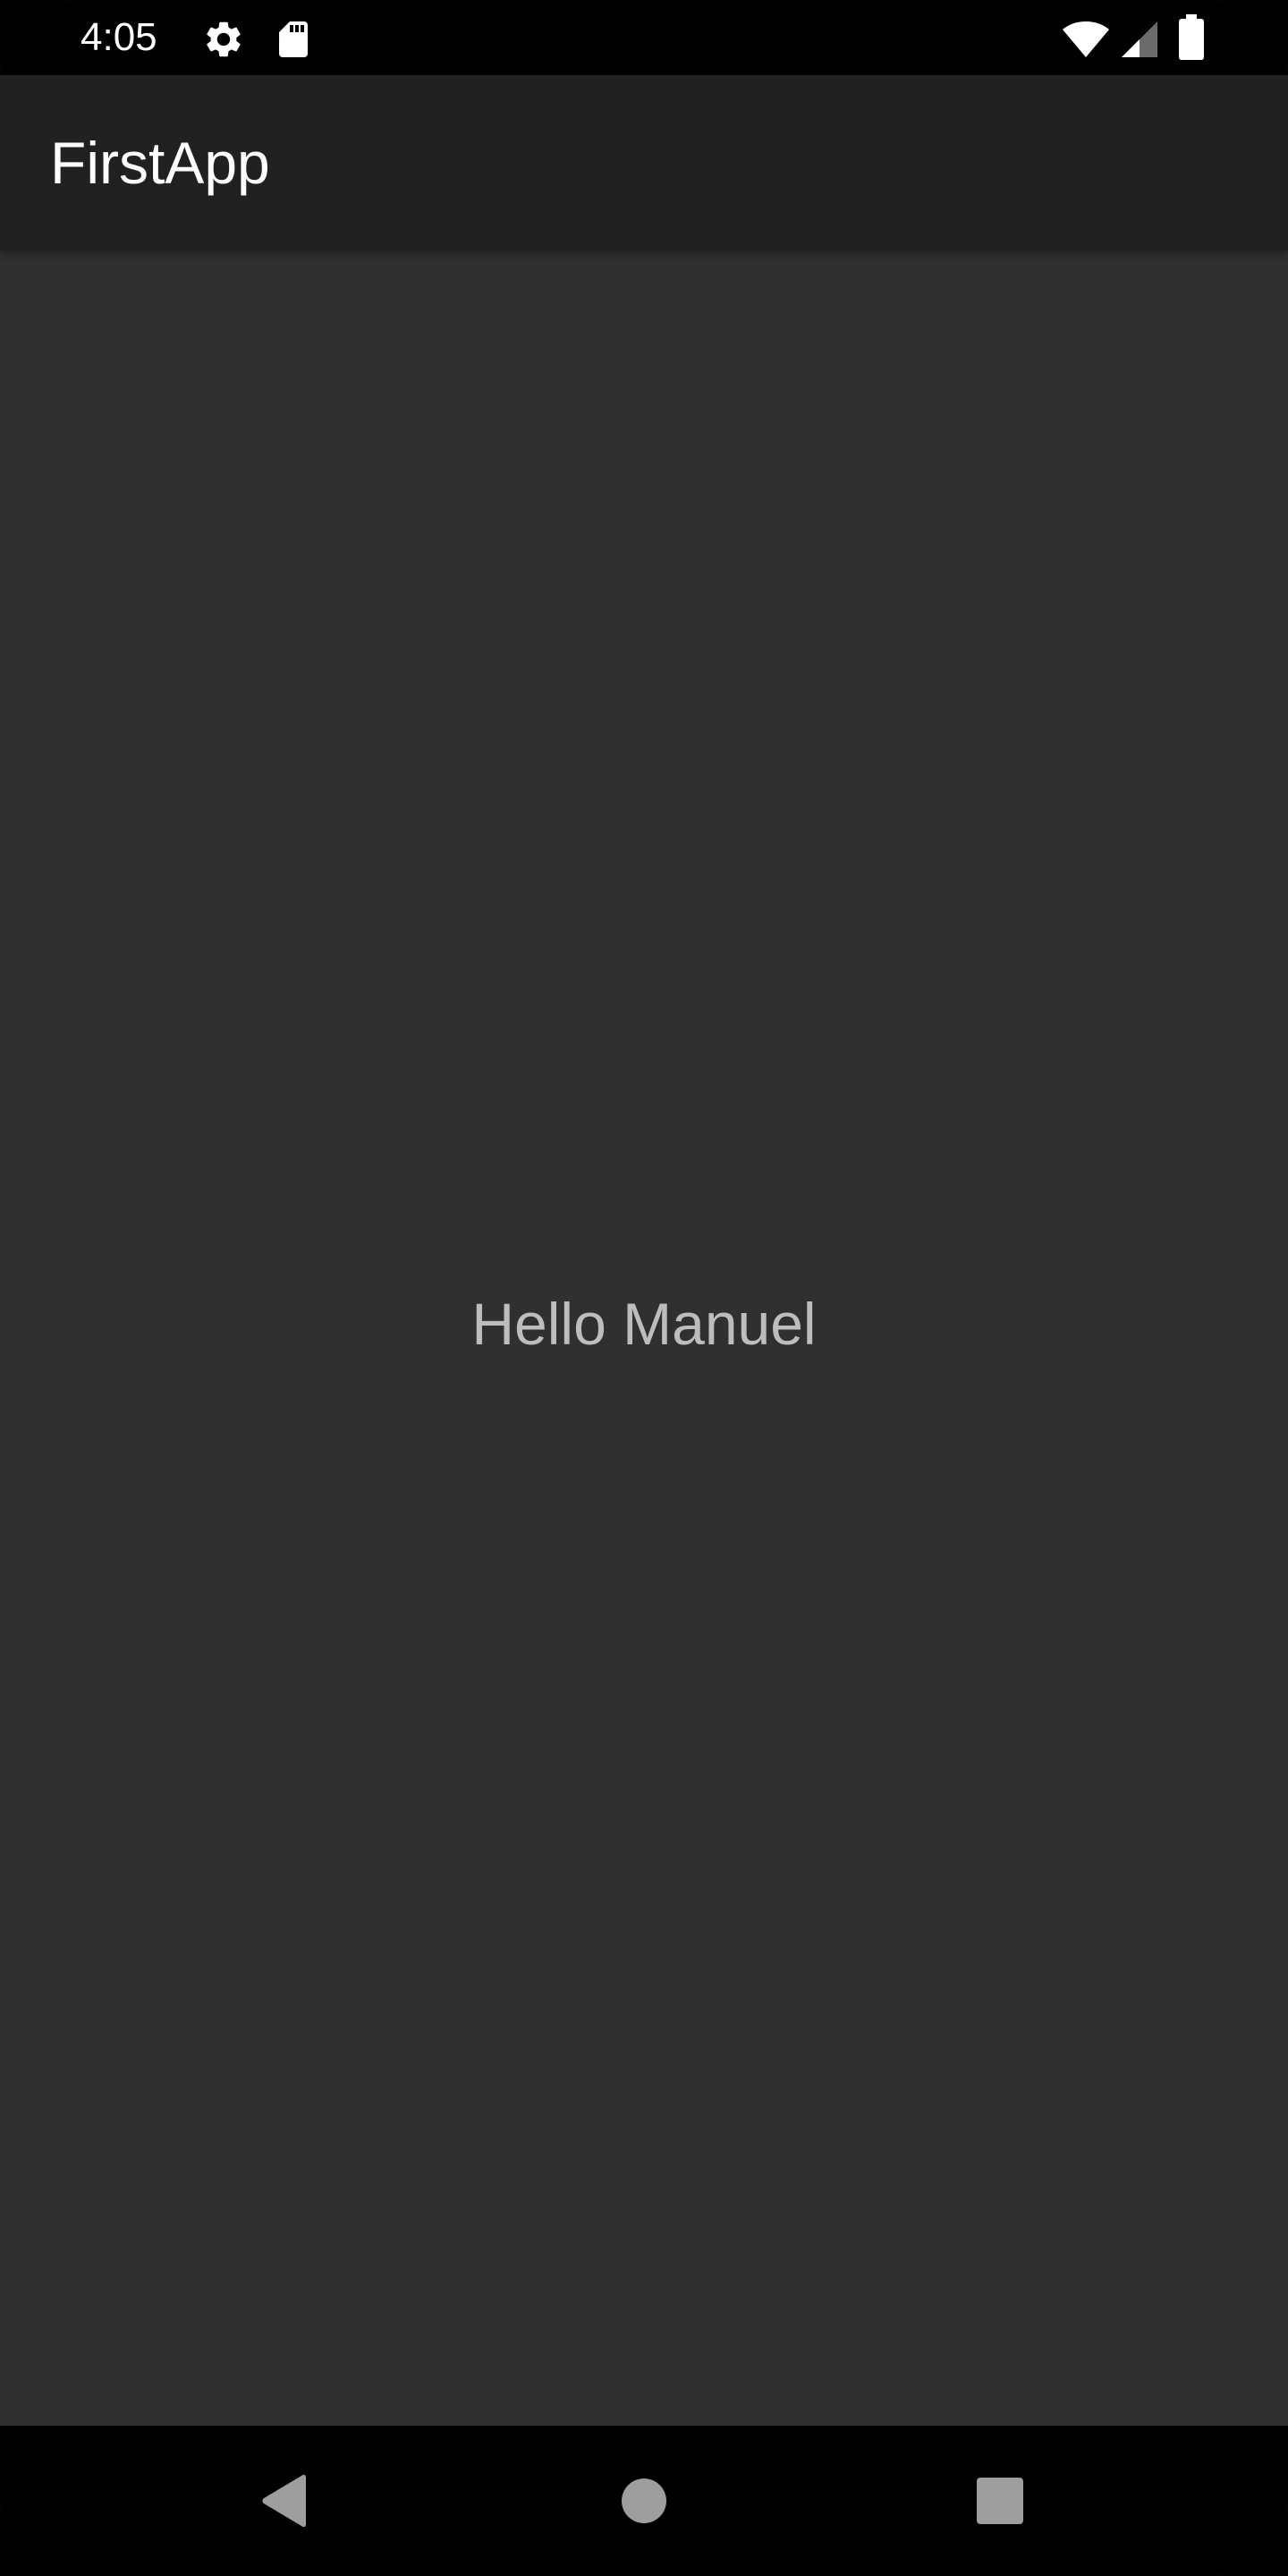 This screenshot has height=2576, width=1288. What do you see at coordinates (118, 37) in the screenshot?
I see `status-time: 4:05` at bounding box center [118, 37].